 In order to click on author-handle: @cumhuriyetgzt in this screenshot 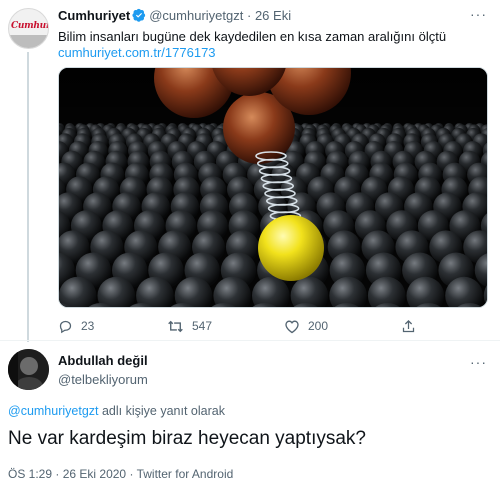, I will do `click(196, 15)`.